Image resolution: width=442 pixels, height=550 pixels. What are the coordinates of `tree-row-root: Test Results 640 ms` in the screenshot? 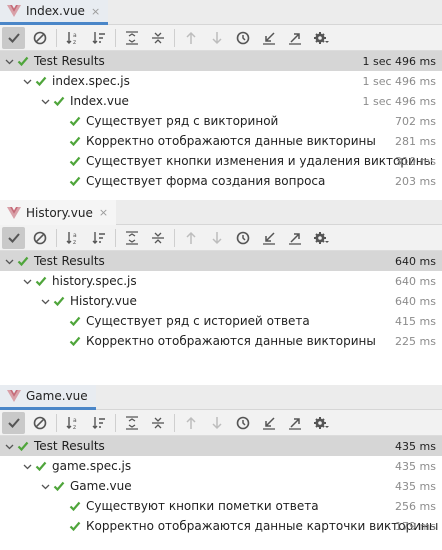 It's located at (221, 261).